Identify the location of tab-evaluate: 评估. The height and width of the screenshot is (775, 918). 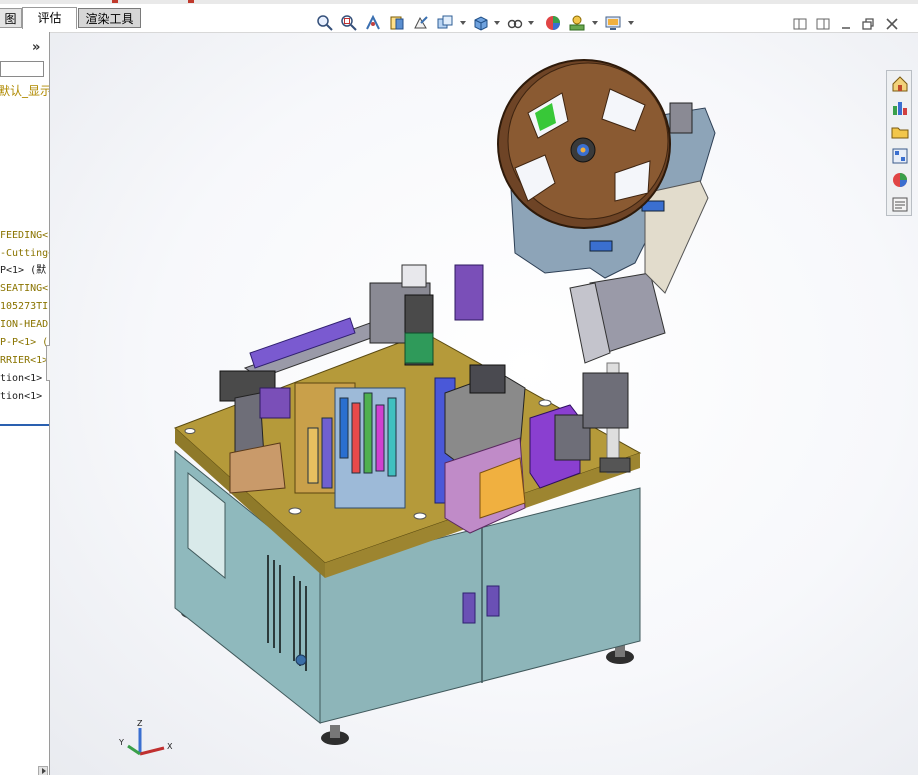
(49, 18).